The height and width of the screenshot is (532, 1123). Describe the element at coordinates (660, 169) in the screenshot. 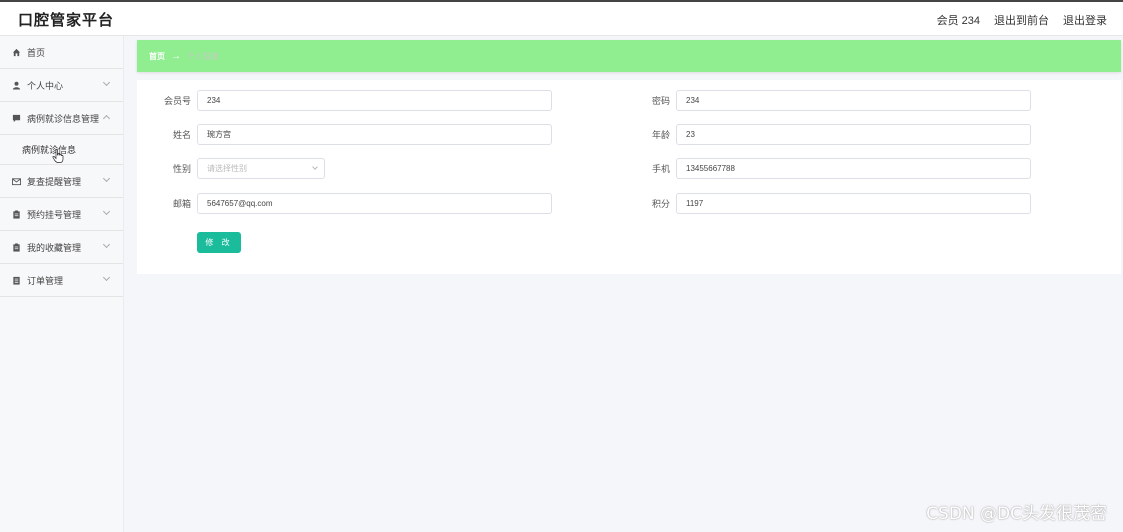

I see `phone-label: 手机` at that location.